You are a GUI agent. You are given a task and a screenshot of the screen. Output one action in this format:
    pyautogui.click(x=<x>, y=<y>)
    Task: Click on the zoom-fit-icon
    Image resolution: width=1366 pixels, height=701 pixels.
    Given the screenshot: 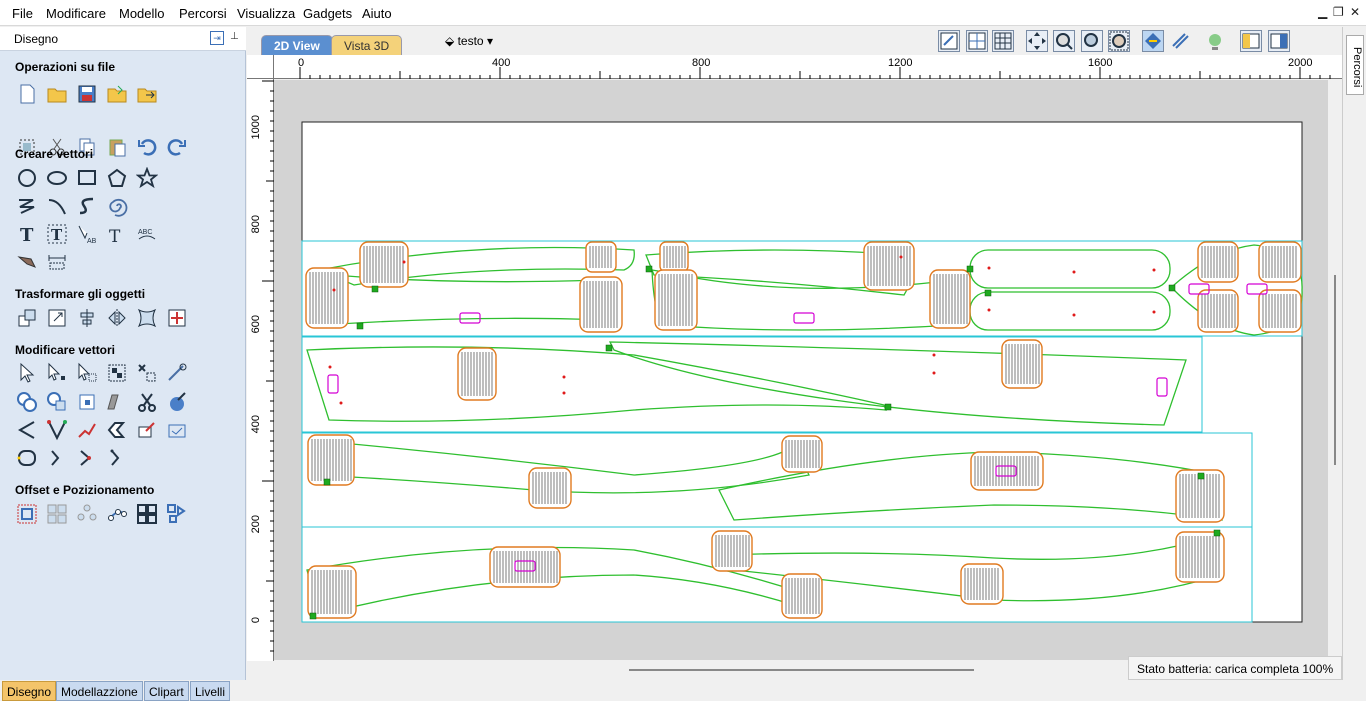 What is the action you would take?
    pyautogui.click(x=1092, y=41)
    